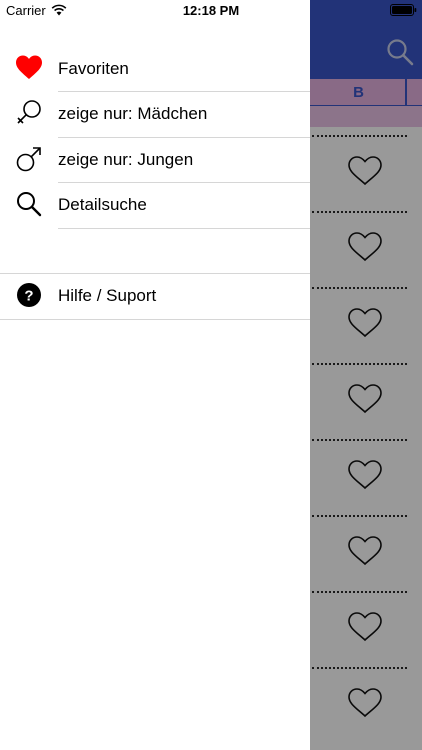 The image size is (422, 750). What do you see at coordinates (184, 228) in the screenshot?
I see `menu-divider` at bounding box center [184, 228].